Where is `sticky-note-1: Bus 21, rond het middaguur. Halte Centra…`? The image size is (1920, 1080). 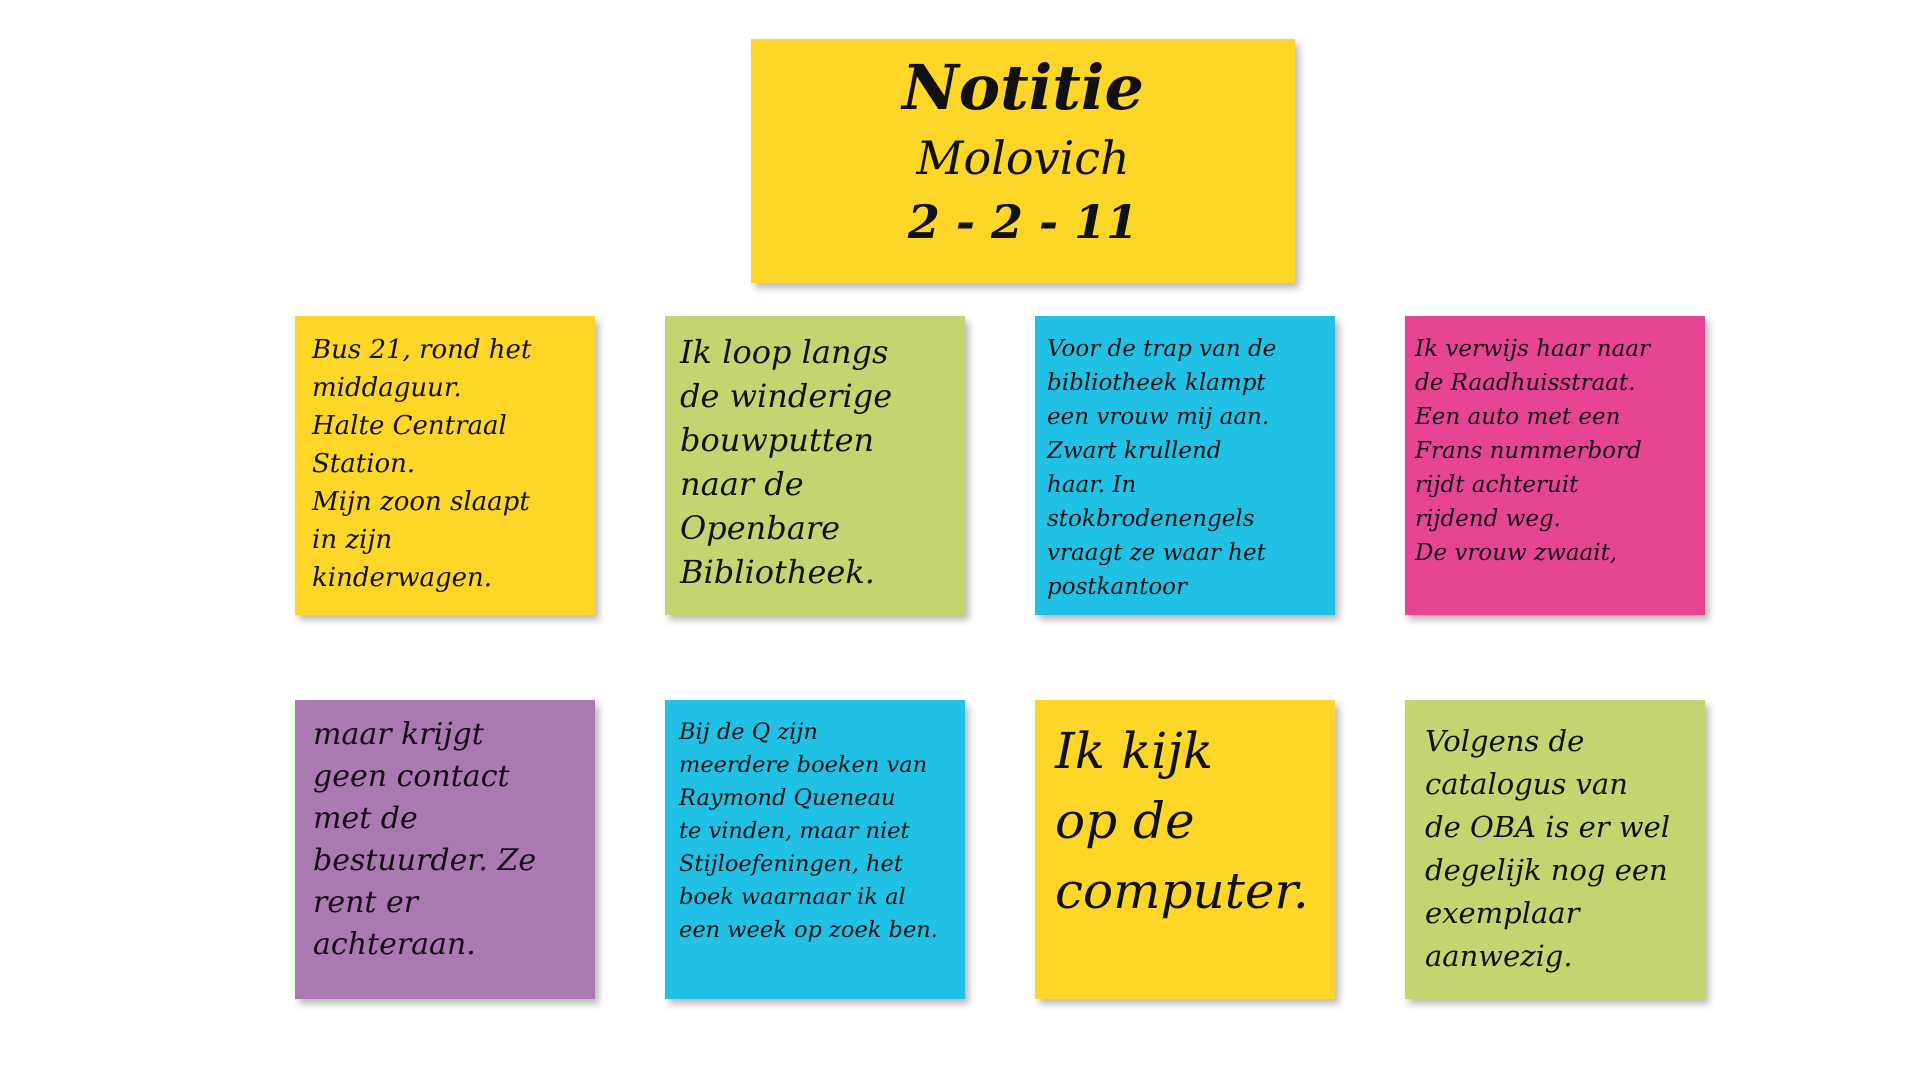 sticky-note-1: Bus 21, rond het middaguur. Halte Centra… is located at coordinates (445, 465).